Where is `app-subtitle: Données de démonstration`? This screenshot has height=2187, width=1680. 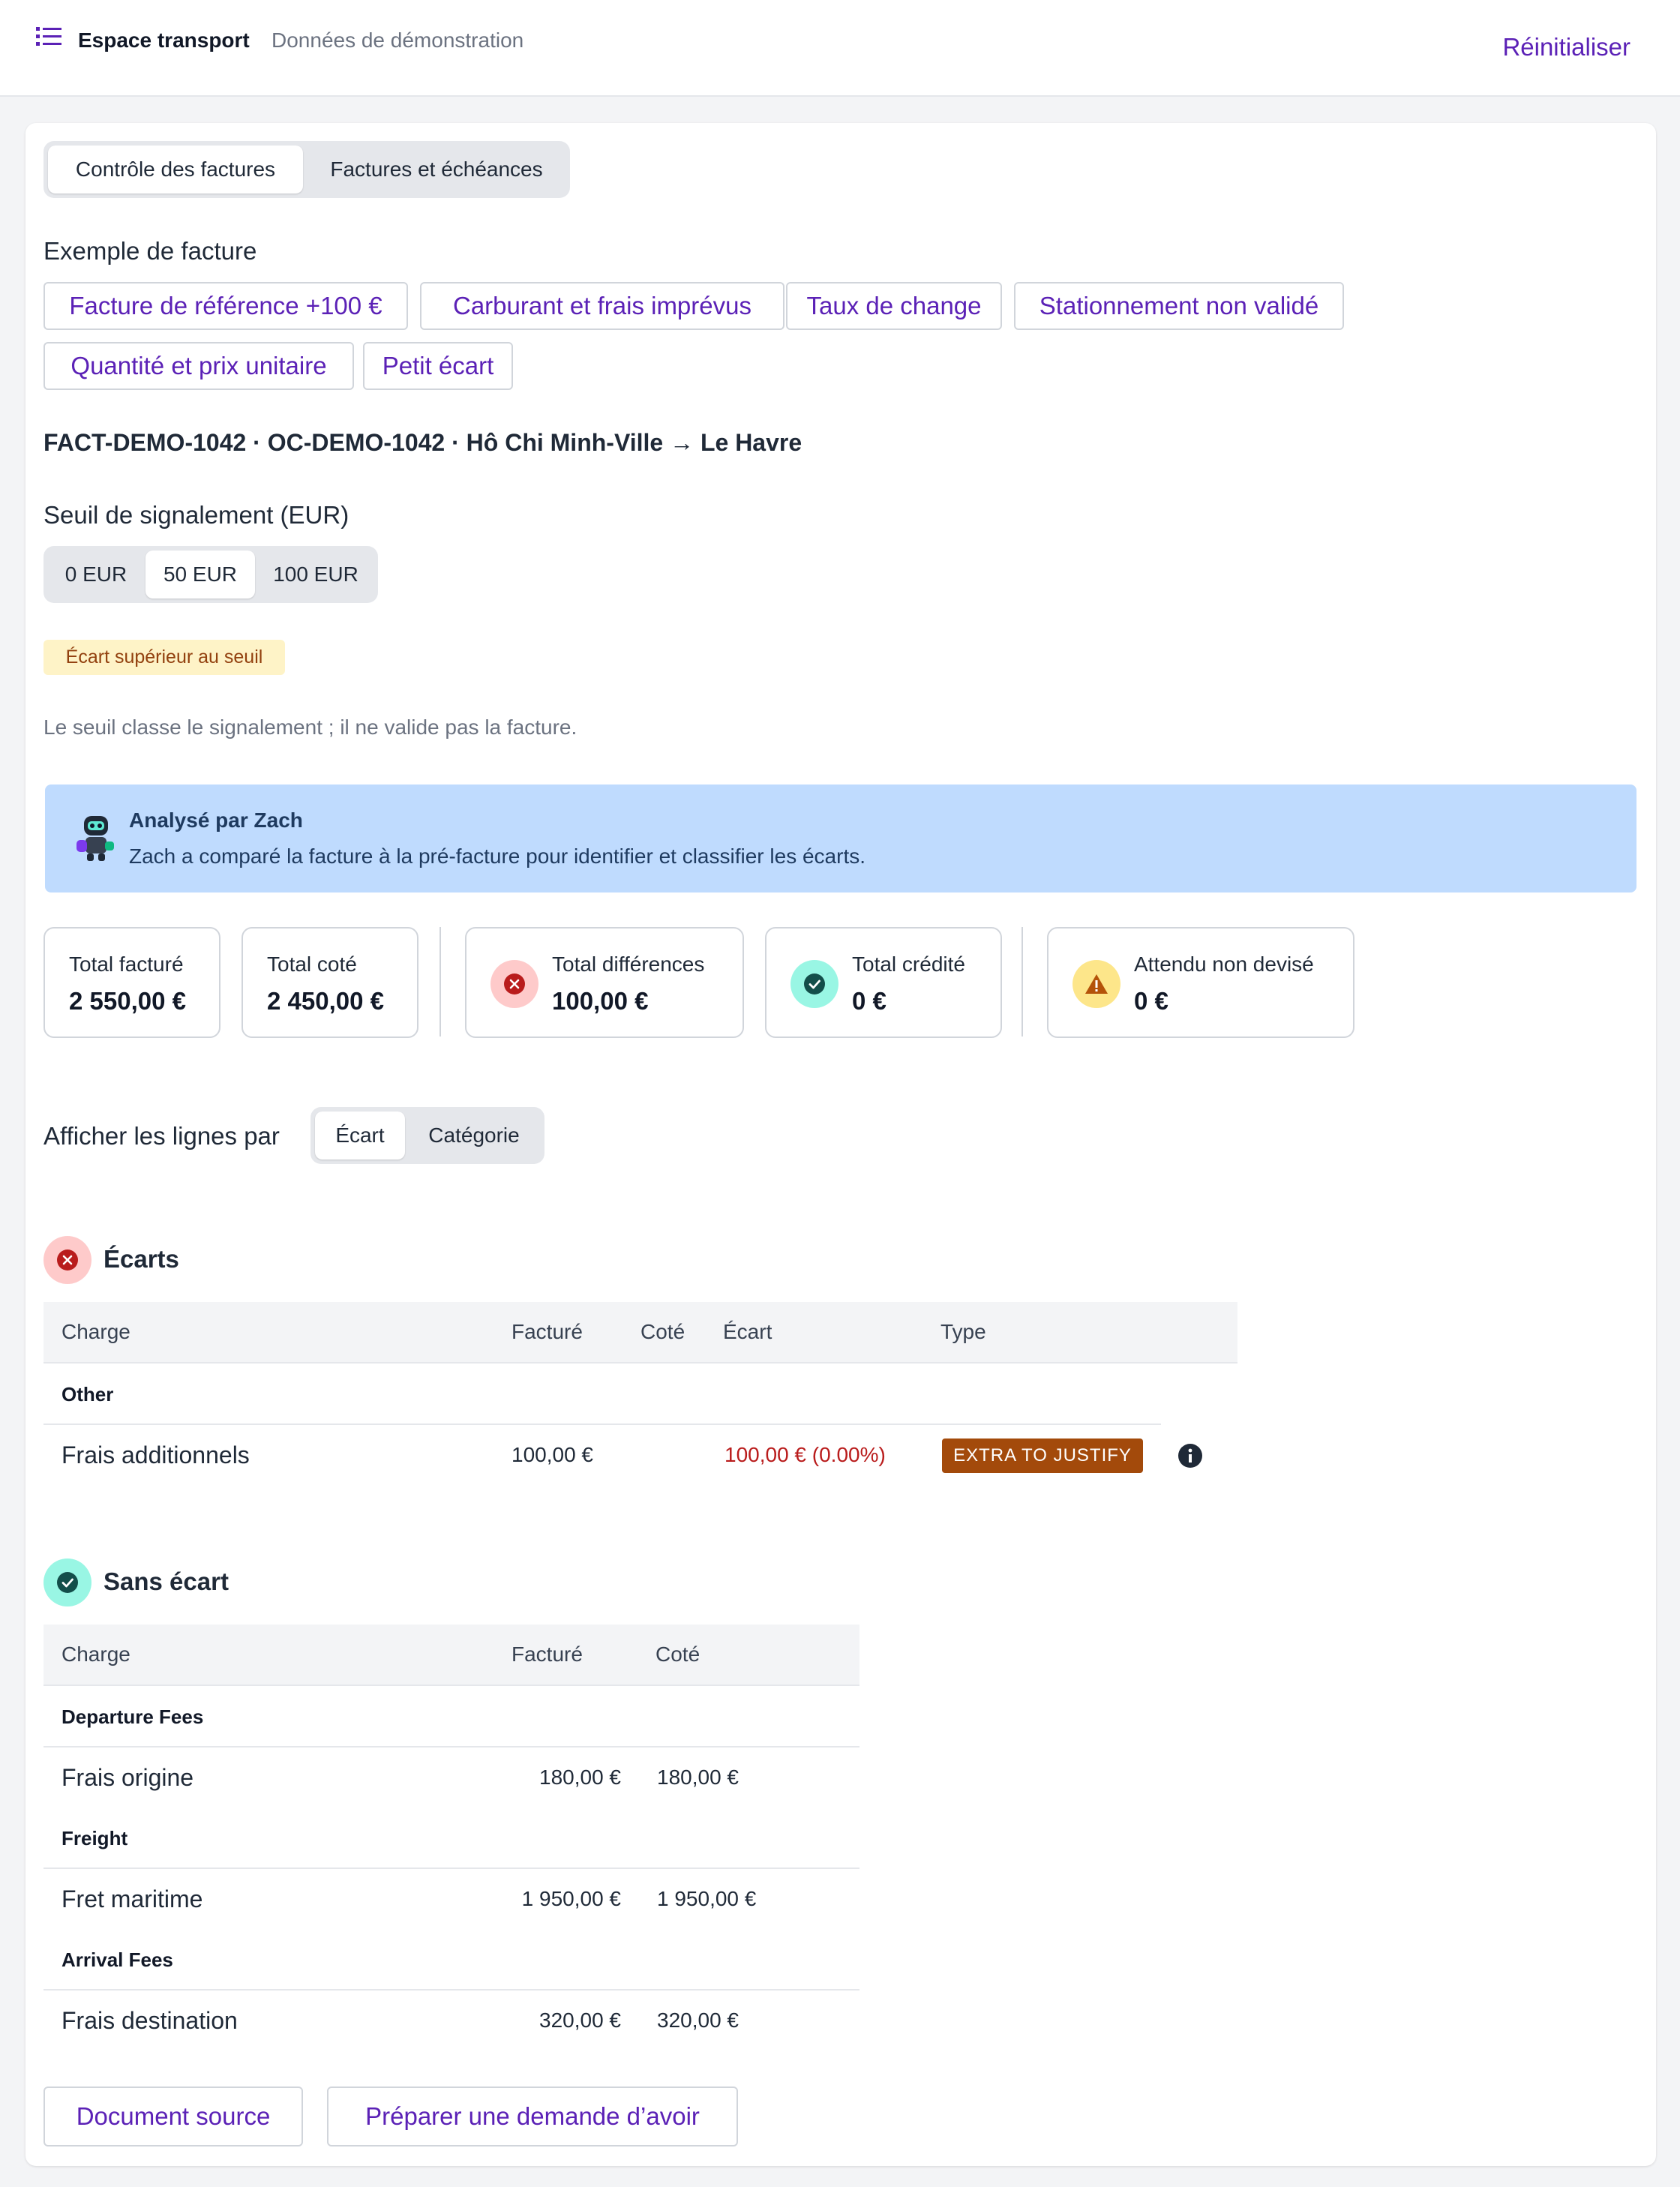 app-subtitle: Données de démonstration is located at coordinates (398, 40).